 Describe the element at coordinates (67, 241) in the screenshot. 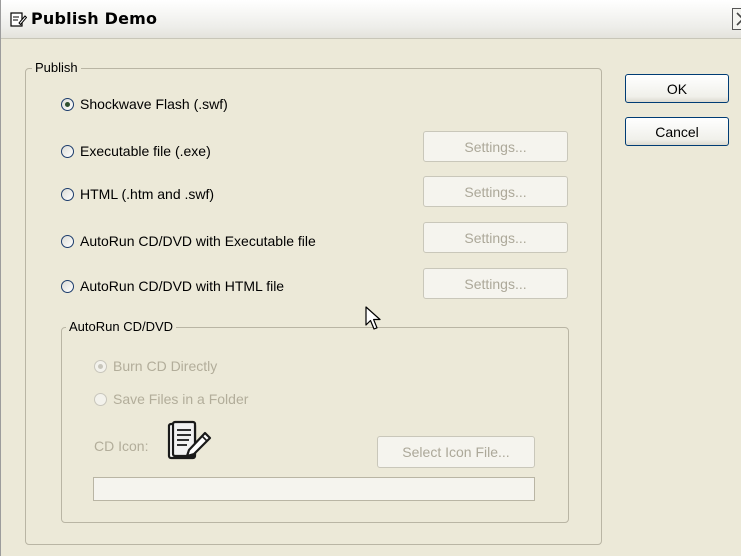

I see `radio-autorun-executable` at that location.